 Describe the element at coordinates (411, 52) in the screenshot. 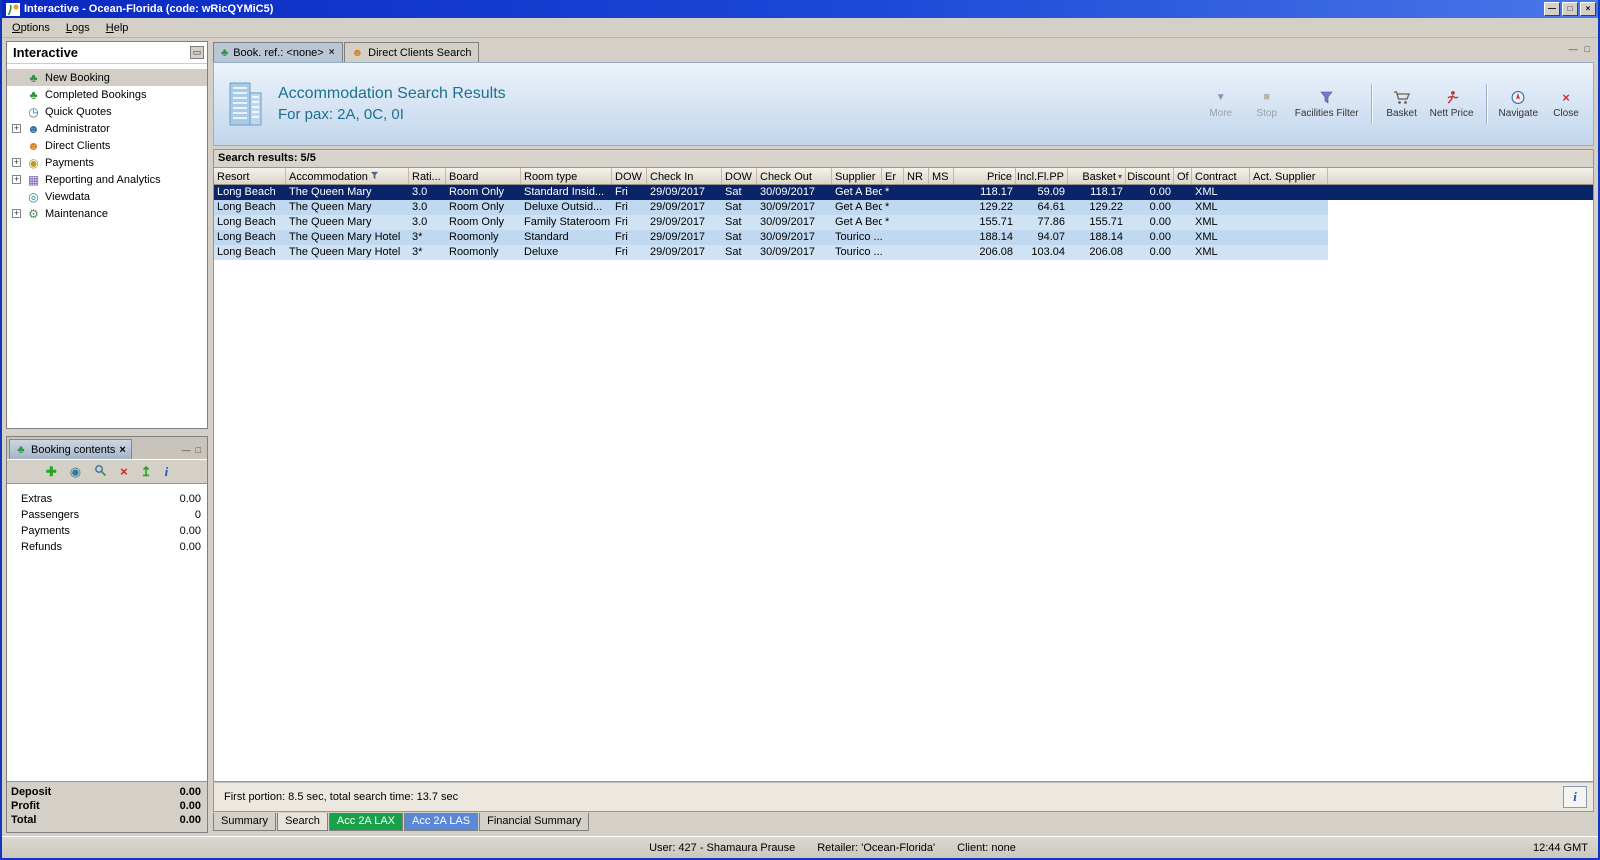

I see `tab-direct-clients-search: ☻ Direct Clients Search` at that location.